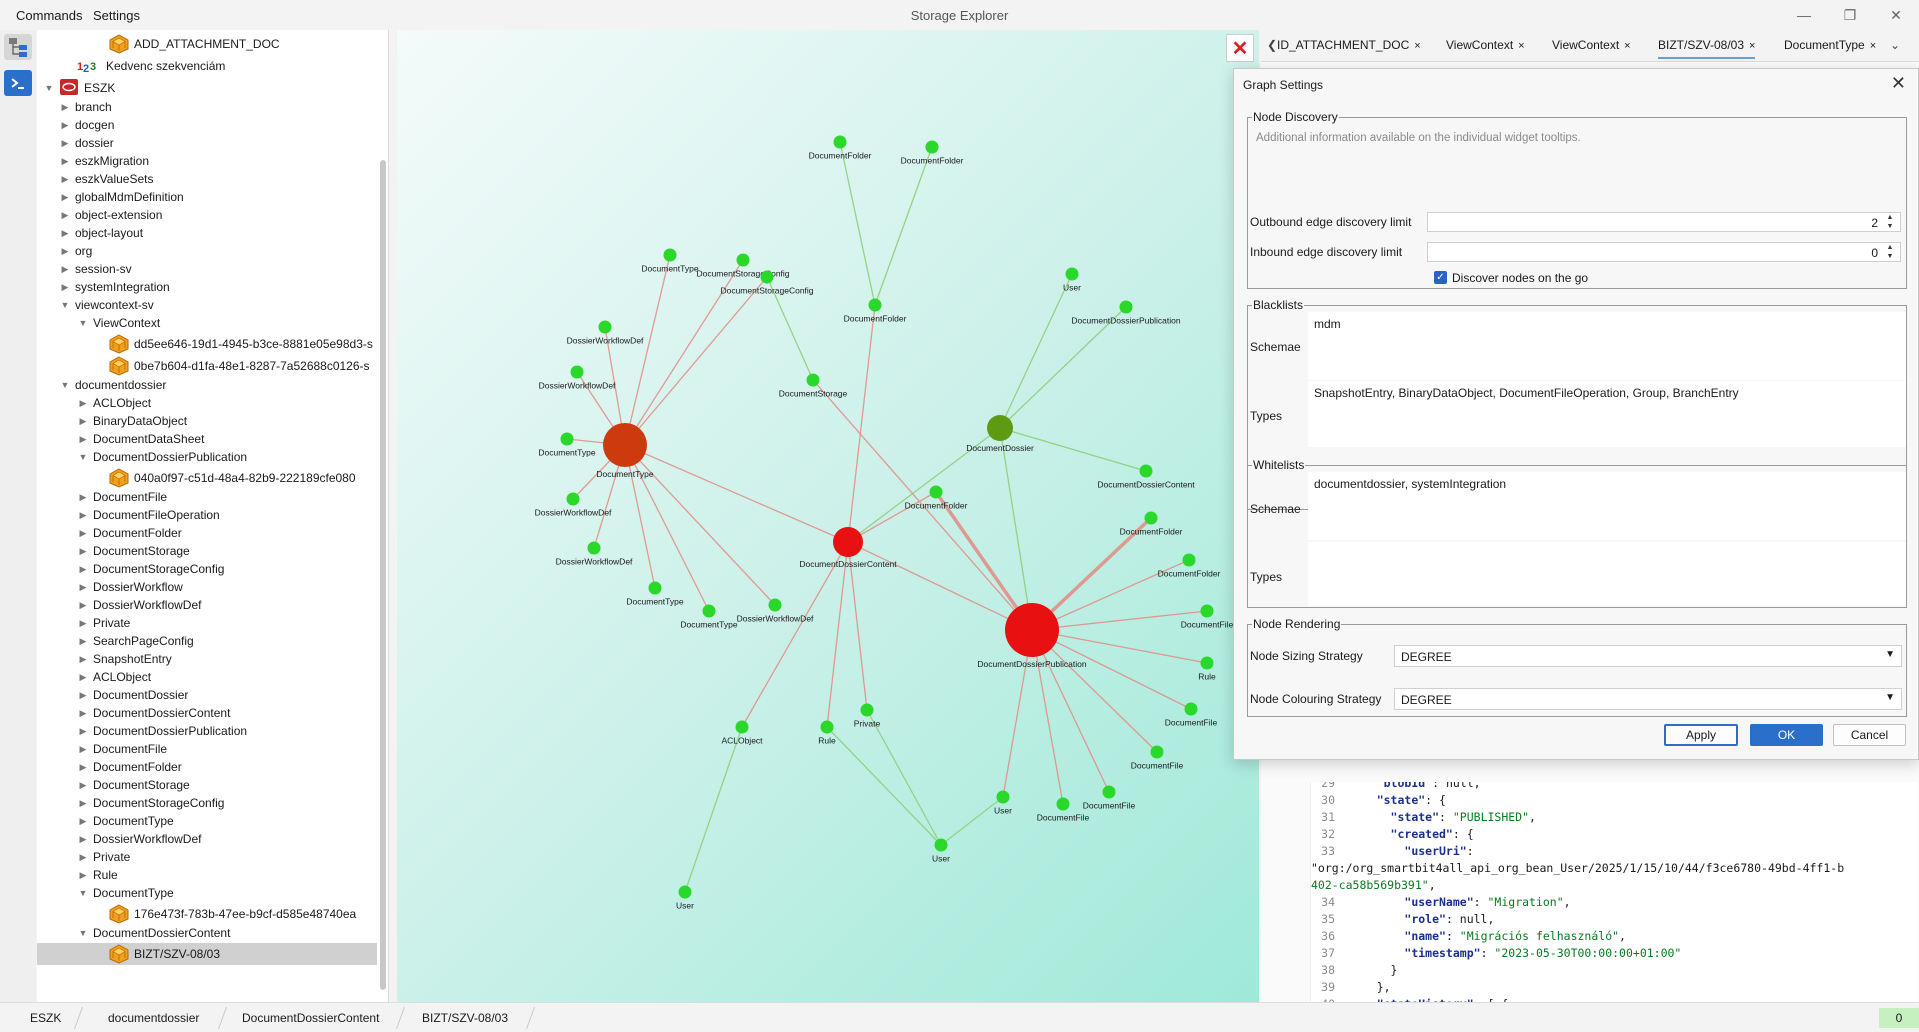  Describe the element at coordinates (1850, 15) in the screenshot. I see `restore-icon: ❐` at that location.